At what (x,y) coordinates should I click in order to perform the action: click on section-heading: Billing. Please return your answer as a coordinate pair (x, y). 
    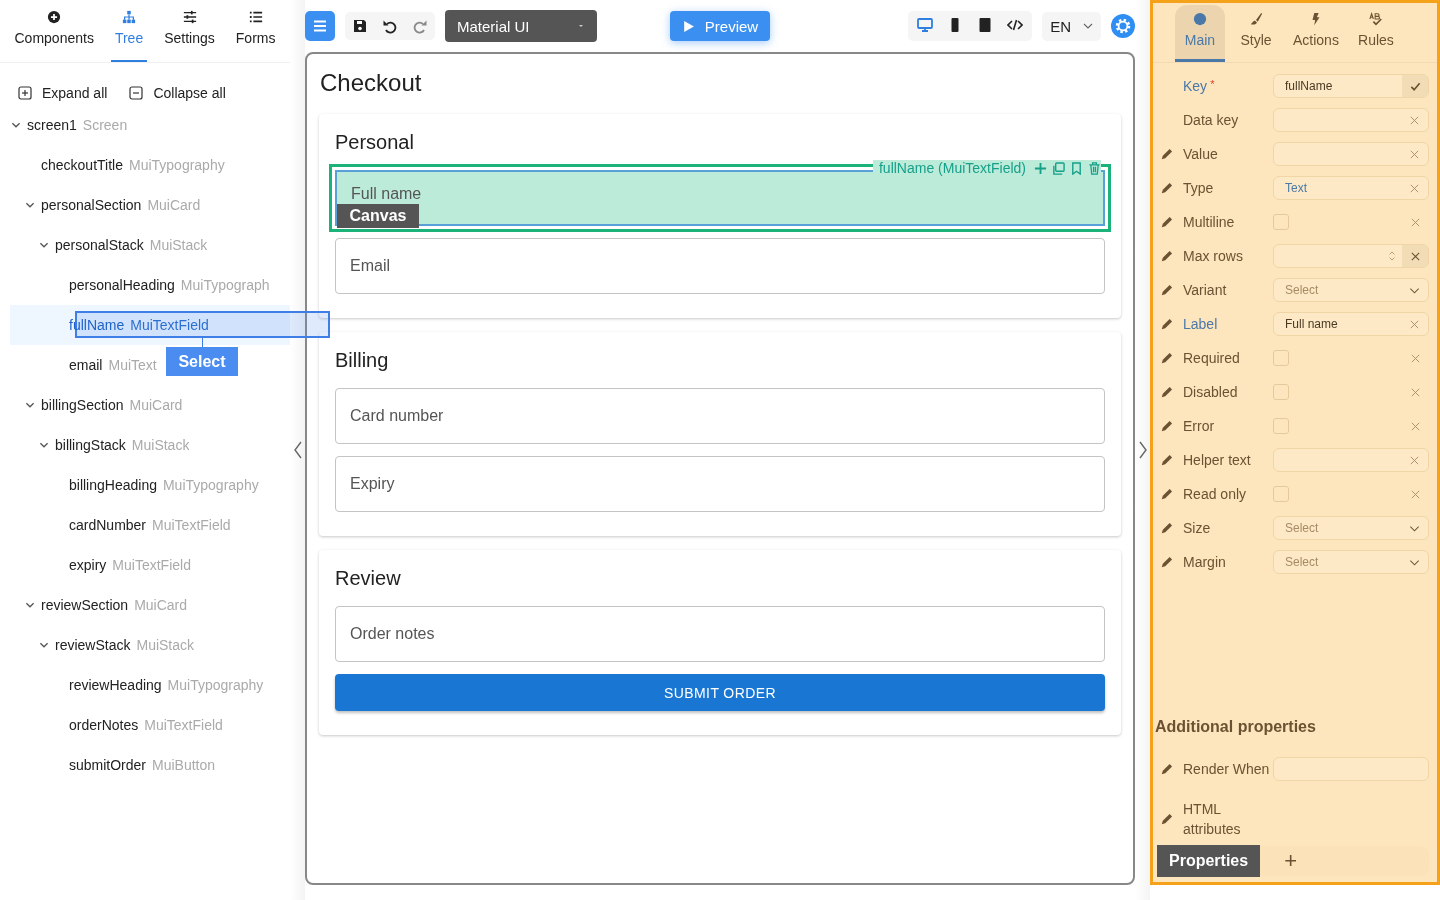
    Looking at the image, I should click on (362, 360).